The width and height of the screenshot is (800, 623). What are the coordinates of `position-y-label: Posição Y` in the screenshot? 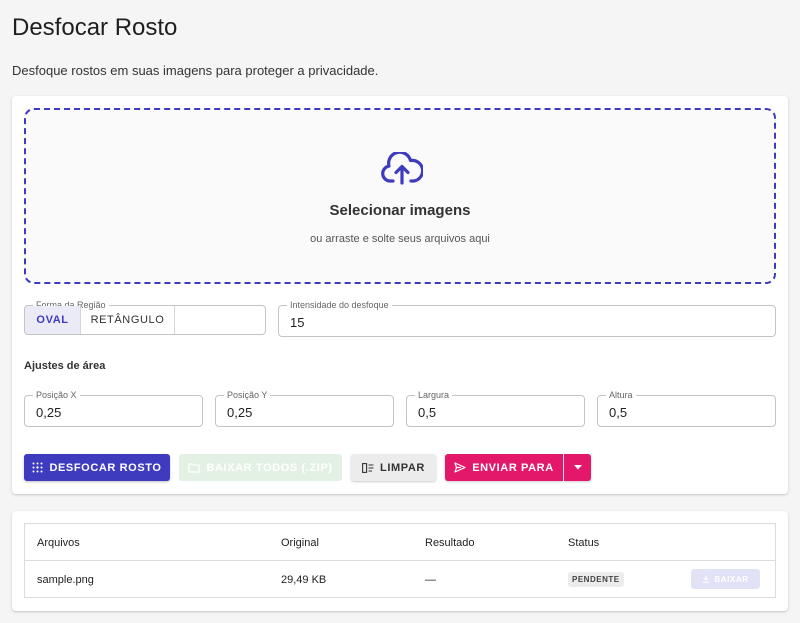 It's located at (247, 395).